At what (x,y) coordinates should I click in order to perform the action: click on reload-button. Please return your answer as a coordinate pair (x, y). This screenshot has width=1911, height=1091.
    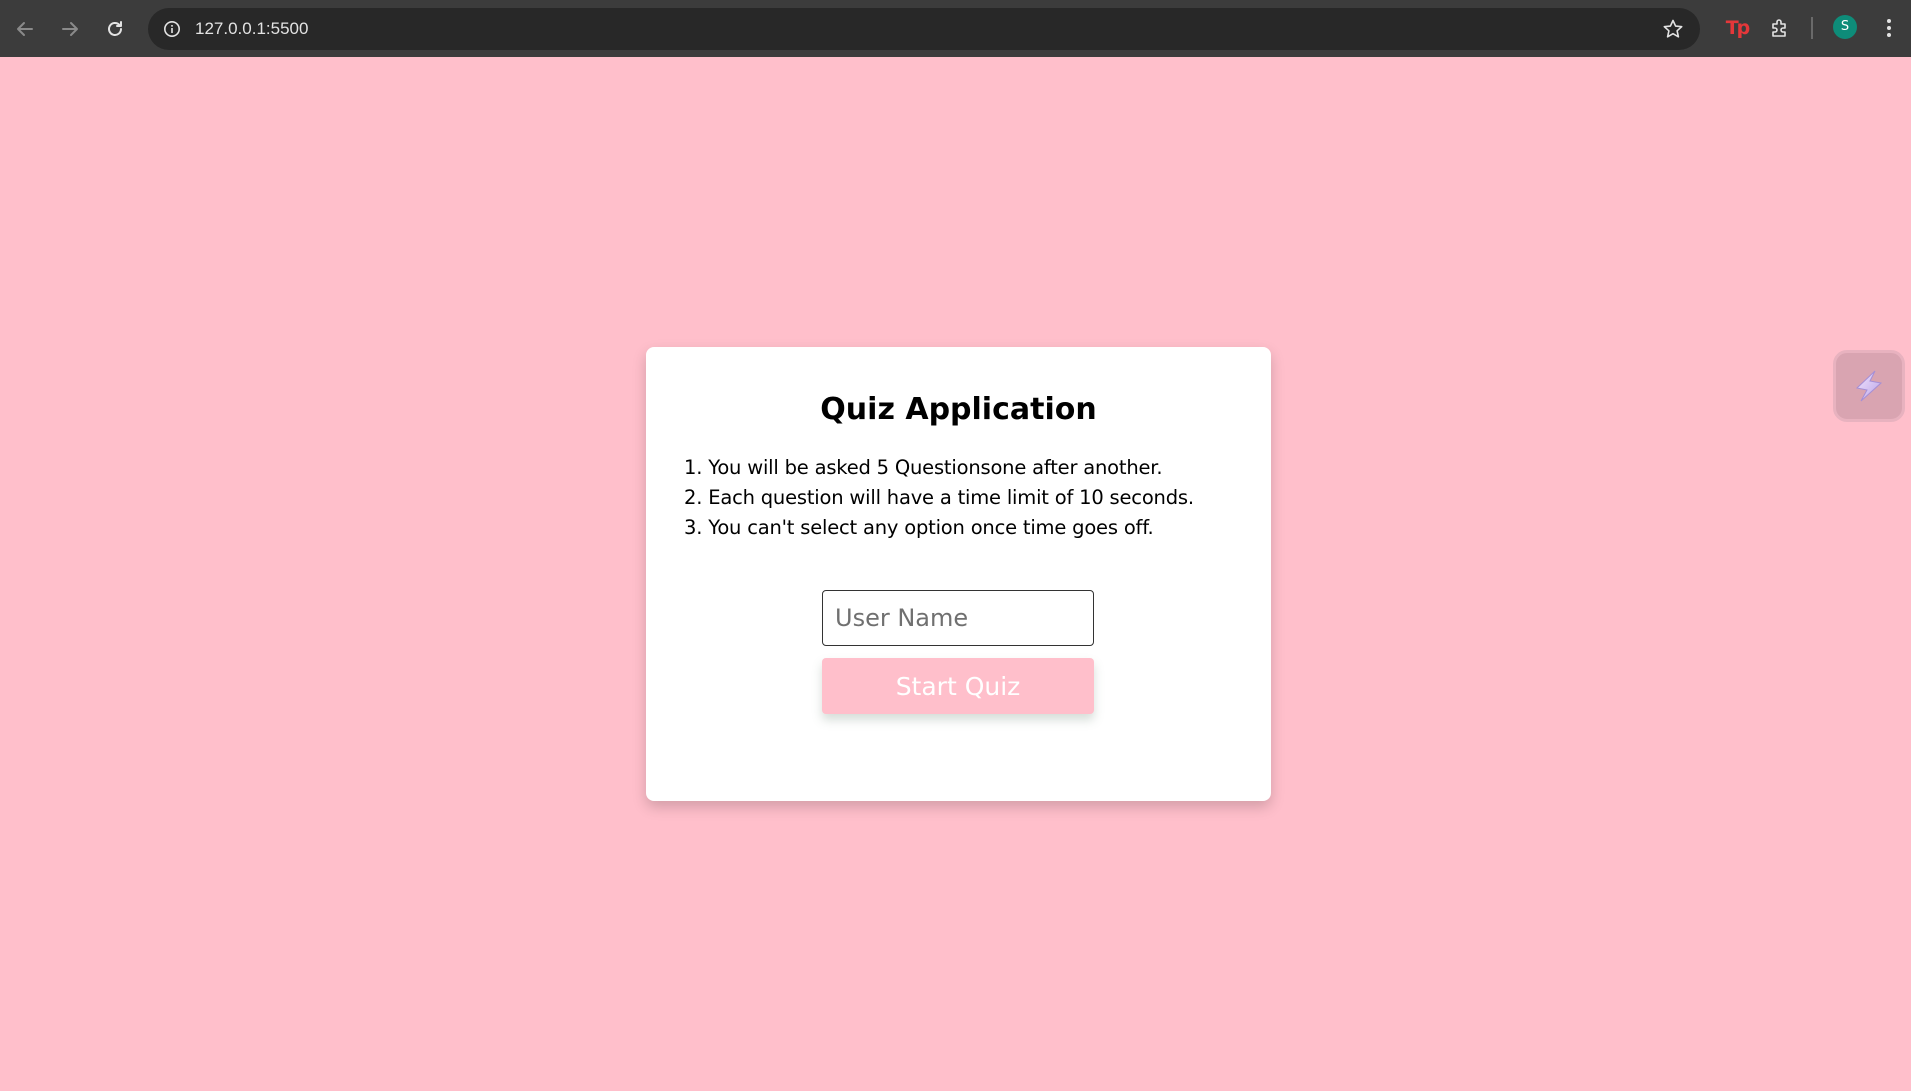
    Looking at the image, I should click on (115, 29).